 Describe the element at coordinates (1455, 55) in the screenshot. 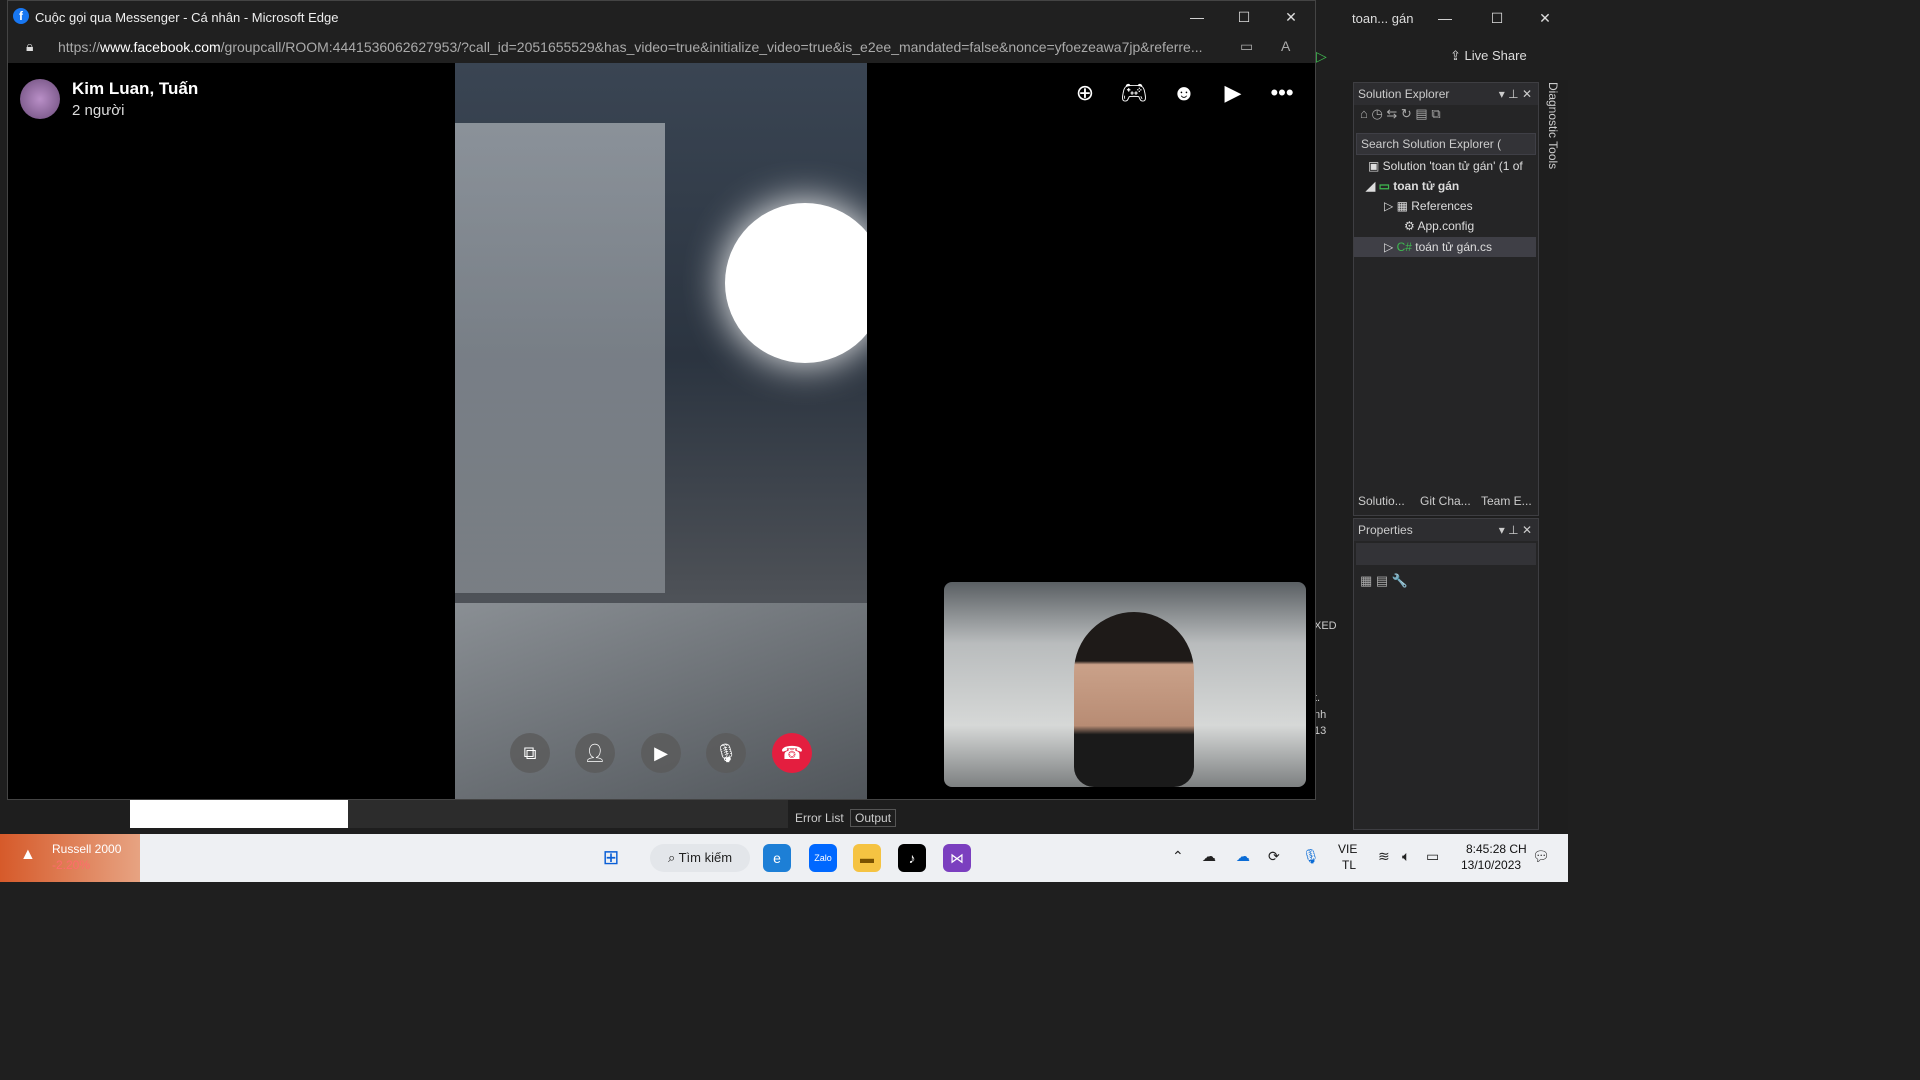

I see `share-icon: ⇪` at that location.